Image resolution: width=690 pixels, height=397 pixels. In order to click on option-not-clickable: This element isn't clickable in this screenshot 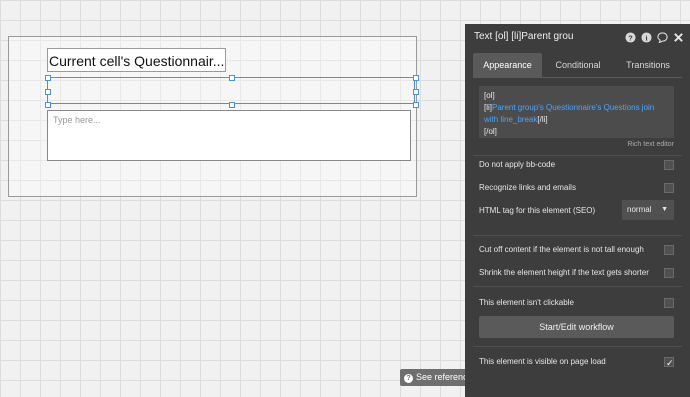, I will do `click(576, 303)`.